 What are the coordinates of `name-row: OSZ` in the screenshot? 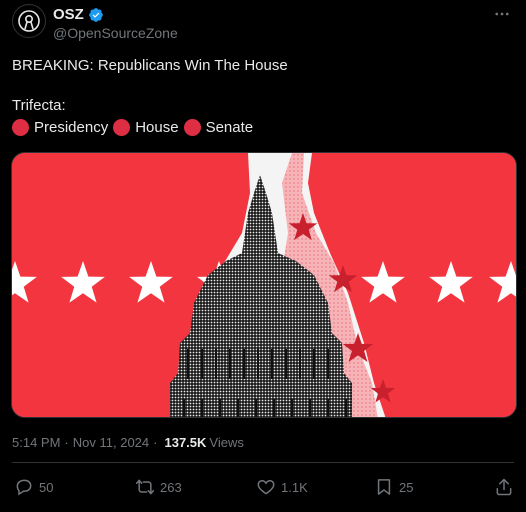 It's located at (78, 14).